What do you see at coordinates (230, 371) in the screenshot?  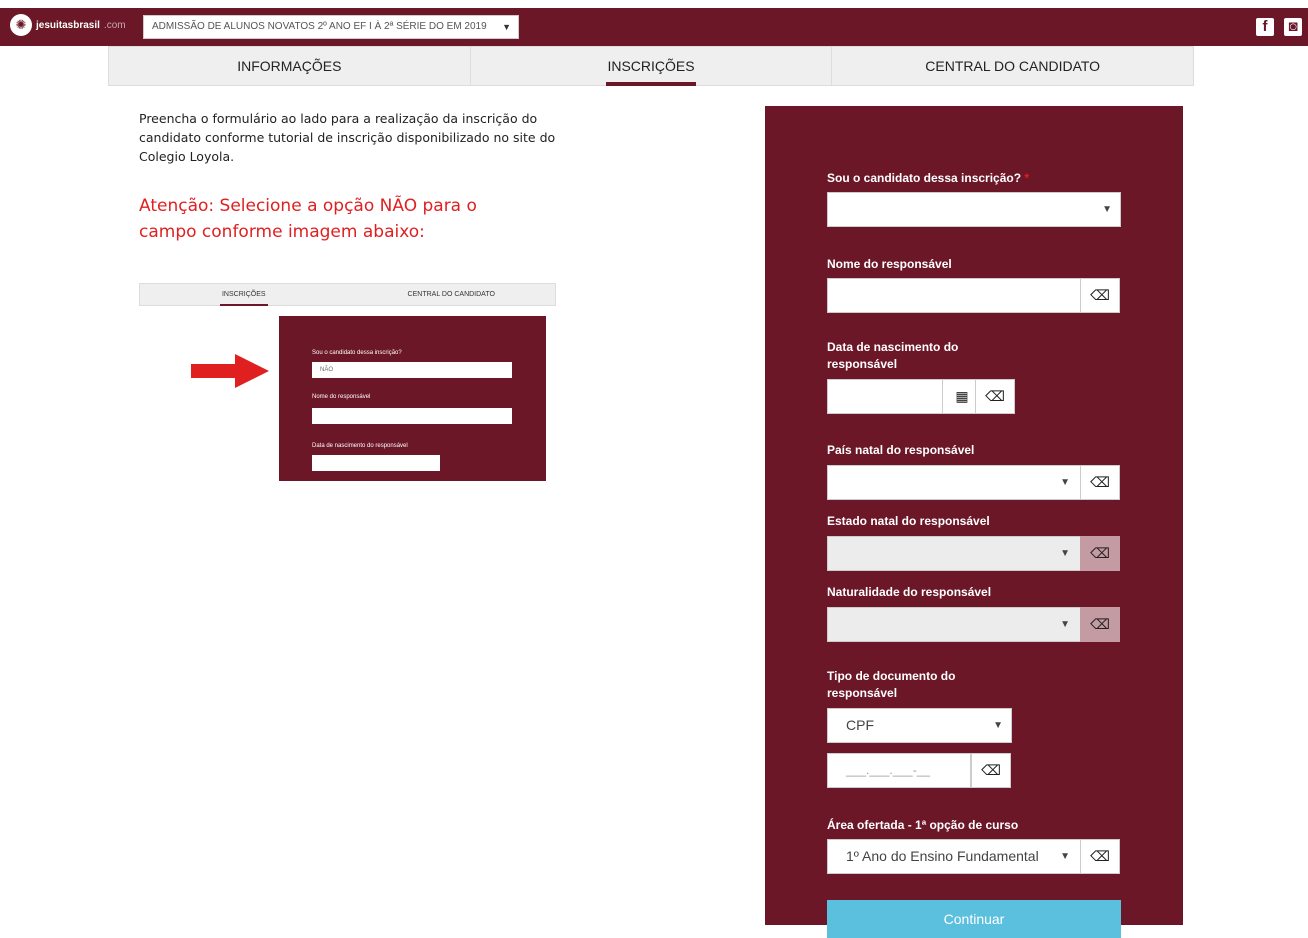 I see `red-arrow-icon` at bounding box center [230, 371].